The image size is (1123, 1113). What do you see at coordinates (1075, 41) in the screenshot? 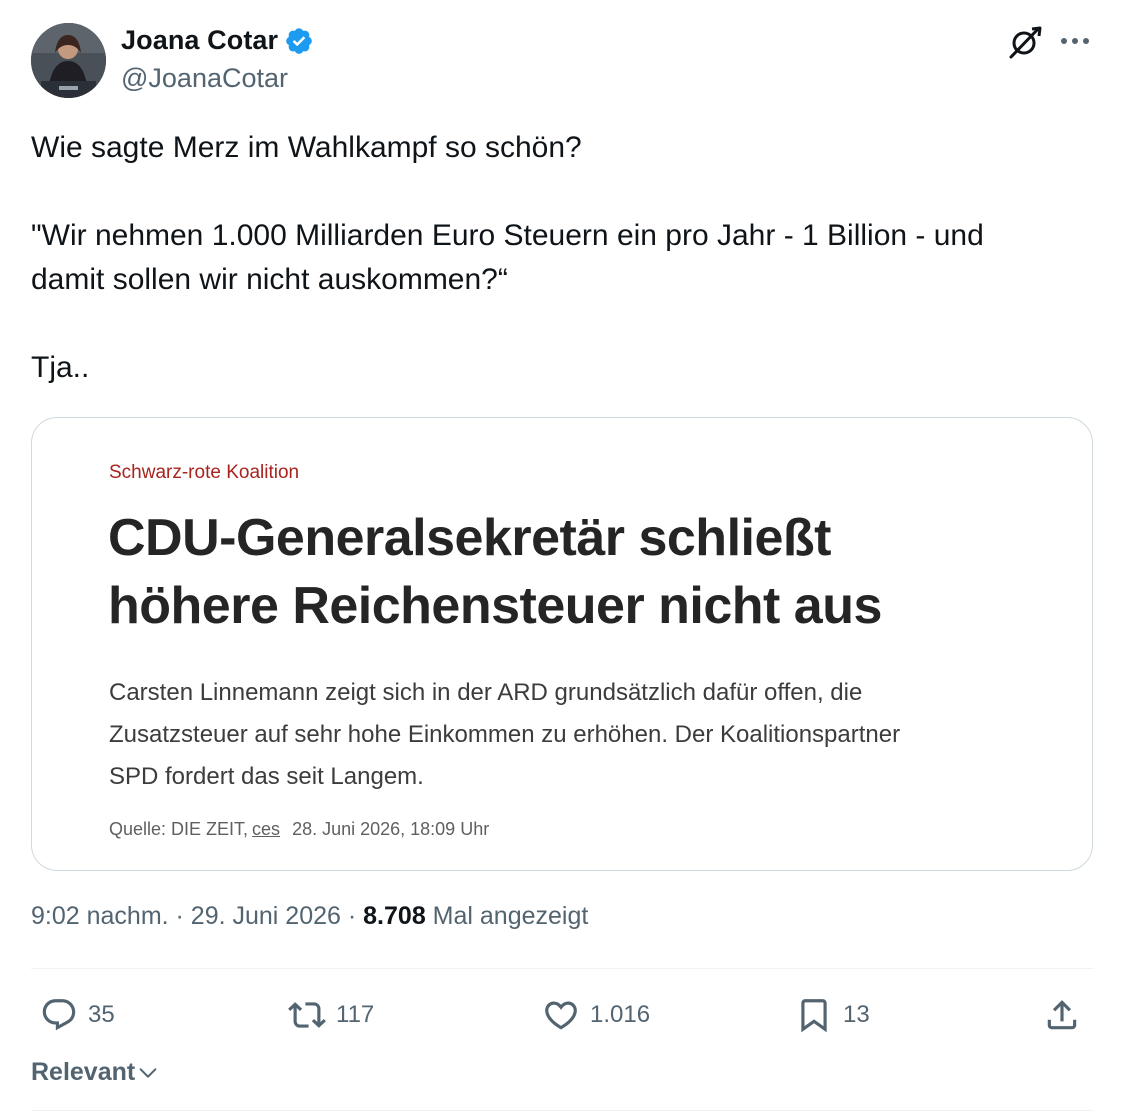
I see `more-options-icon` at bounding box center [1075, 41].